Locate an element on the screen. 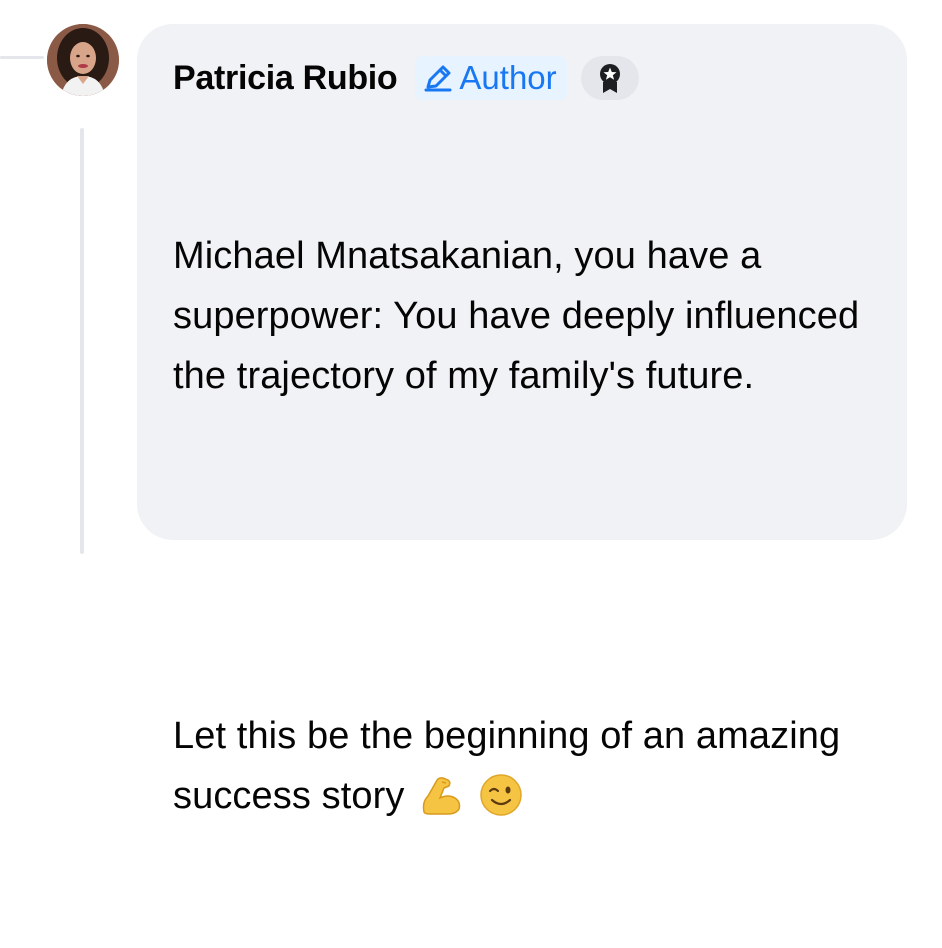 This screenshot has width=942, height=948. emoji-group is located at coordinates (464, 798).